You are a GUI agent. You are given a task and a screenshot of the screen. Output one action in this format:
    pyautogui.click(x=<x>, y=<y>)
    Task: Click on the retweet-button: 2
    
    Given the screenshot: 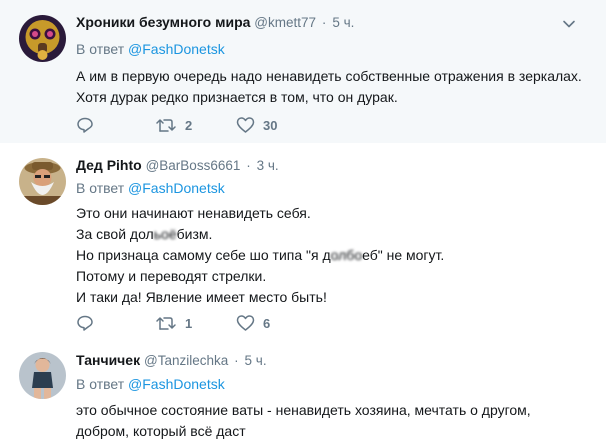 What is the action you would take?
    pyautogui.click(x=173, y=125)
    